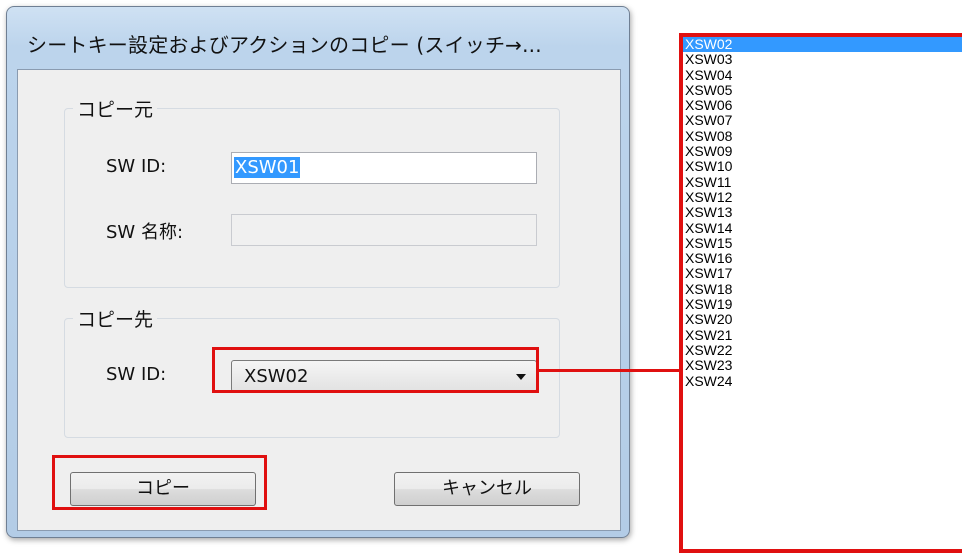 The height and width of the screenshot is (553, 962). I want to click on dropdown-list-item: XSW14, so click(822, 228).